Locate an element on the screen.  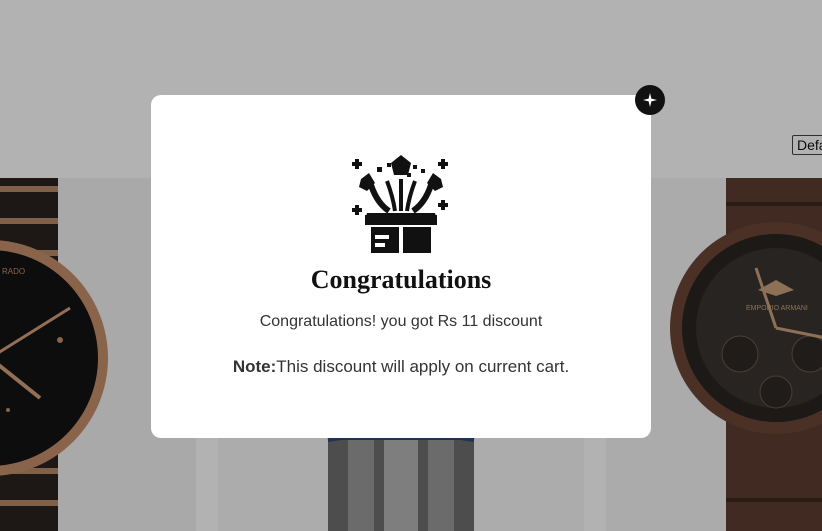
note-label: Note: is located at coordinates (254, 366).